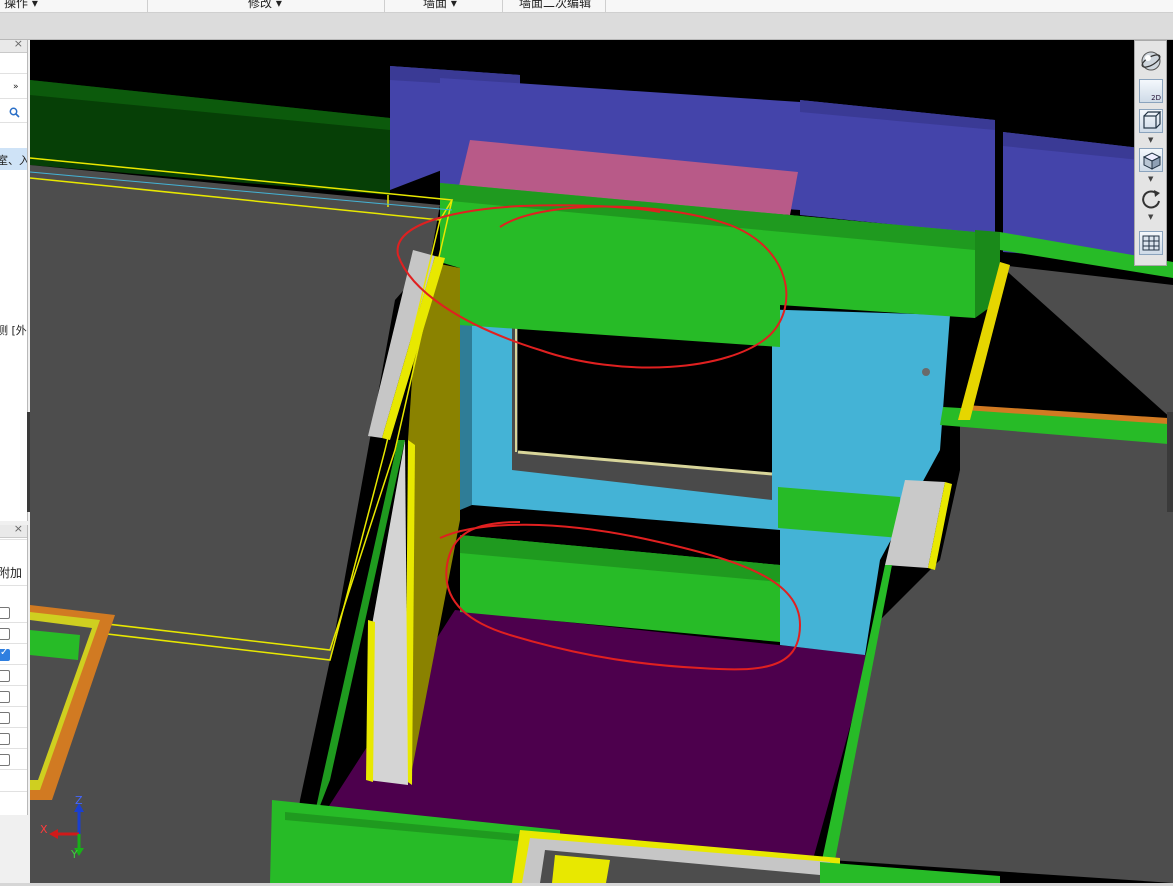  Describe the element at coordinates (1151, 121) in the screenshot. I see `top-view-cube-icon` at that location.